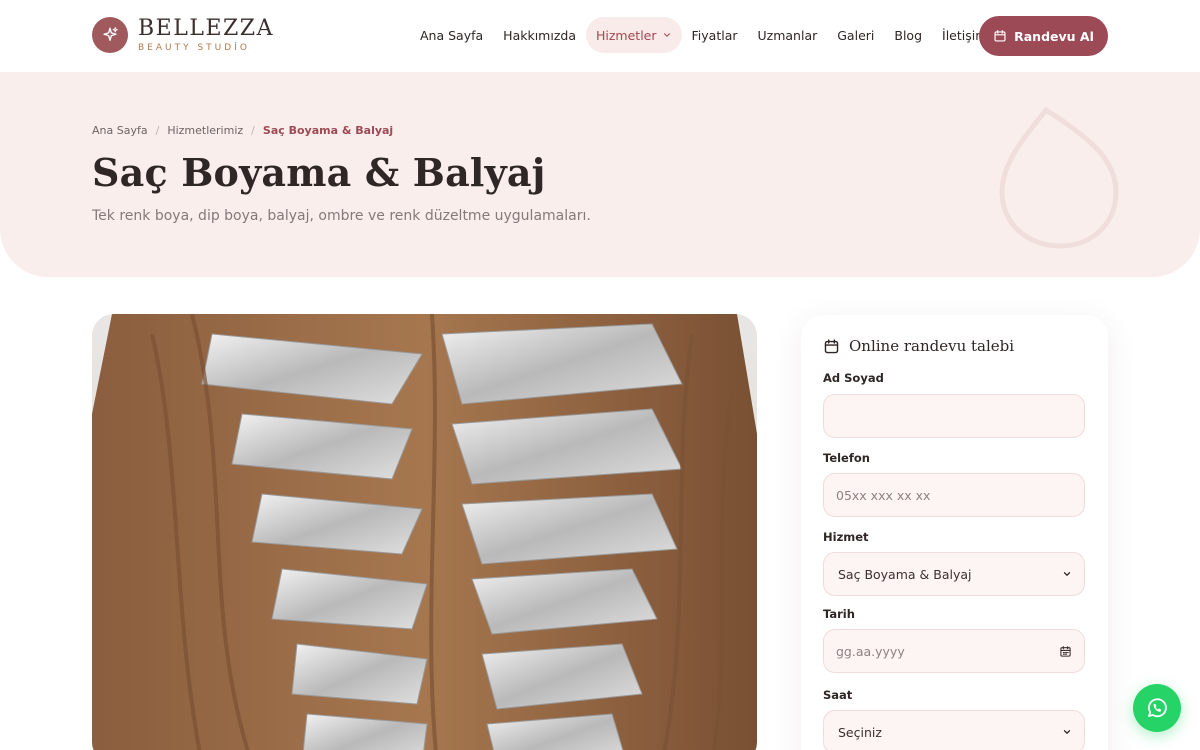  What do you see at coordinates (1065, 651) in the screenshot?
I see `calendar-picker-icon` at bounding box center [1065, 651].